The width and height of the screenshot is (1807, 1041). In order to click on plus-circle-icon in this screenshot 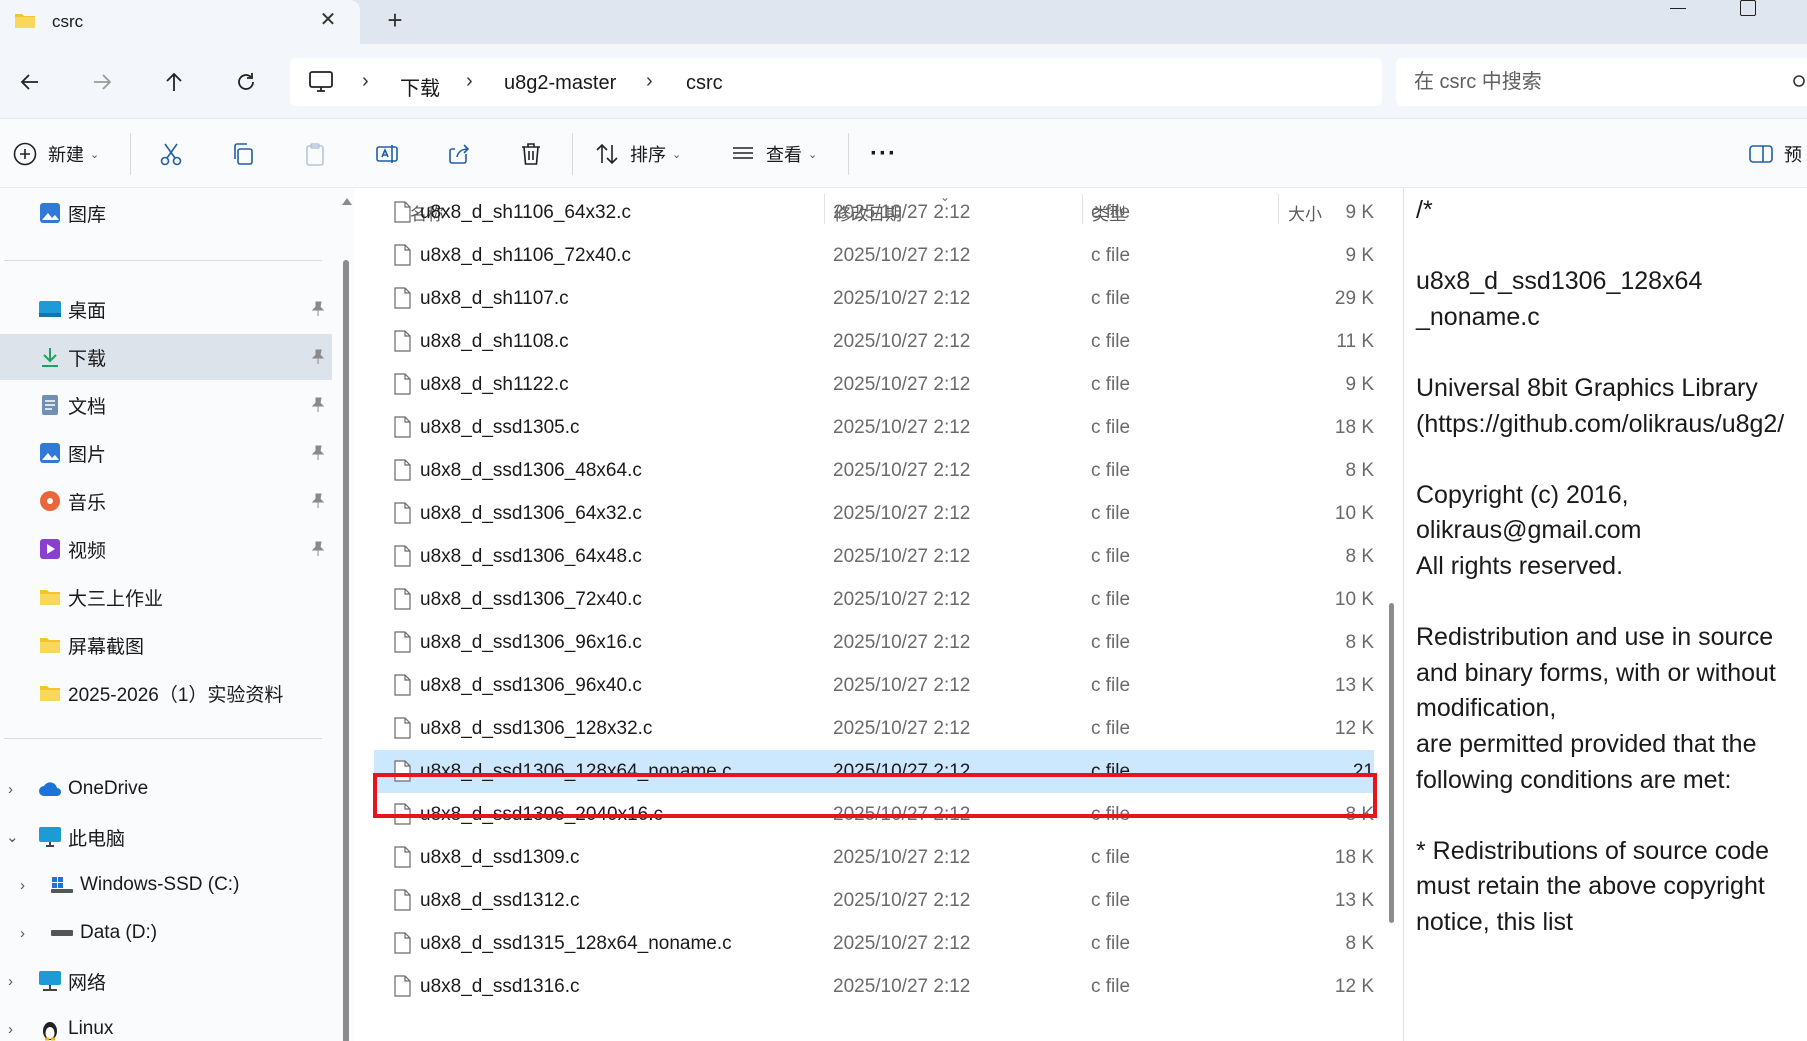, I will do `click(25, 154)`.